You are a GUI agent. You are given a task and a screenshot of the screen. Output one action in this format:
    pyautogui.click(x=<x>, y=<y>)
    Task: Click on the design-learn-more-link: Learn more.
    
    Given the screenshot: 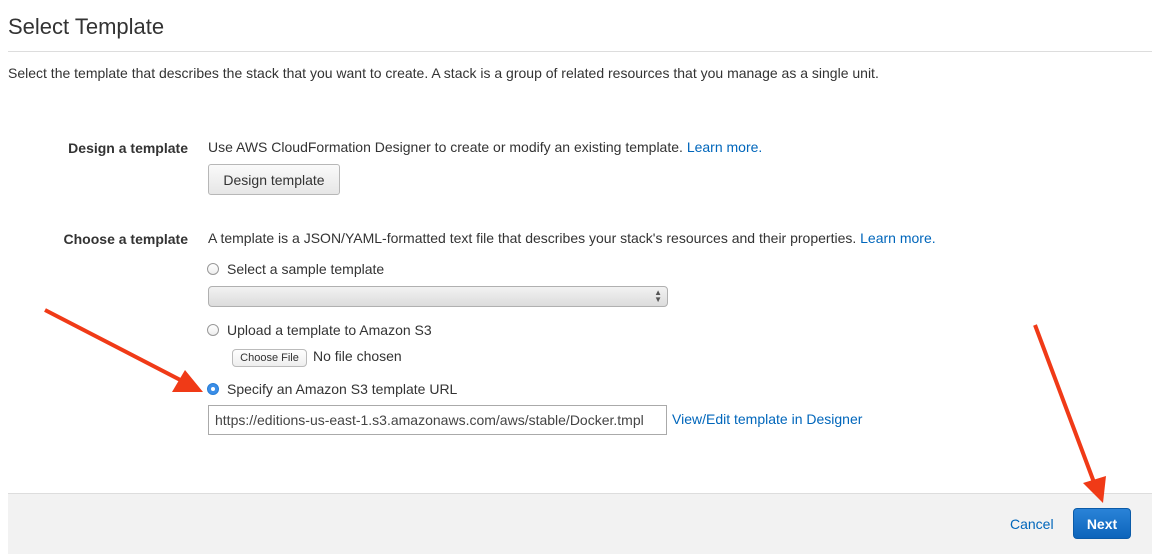 What is the action you would take?
    pyautogui.click(x=724, y=147)
    